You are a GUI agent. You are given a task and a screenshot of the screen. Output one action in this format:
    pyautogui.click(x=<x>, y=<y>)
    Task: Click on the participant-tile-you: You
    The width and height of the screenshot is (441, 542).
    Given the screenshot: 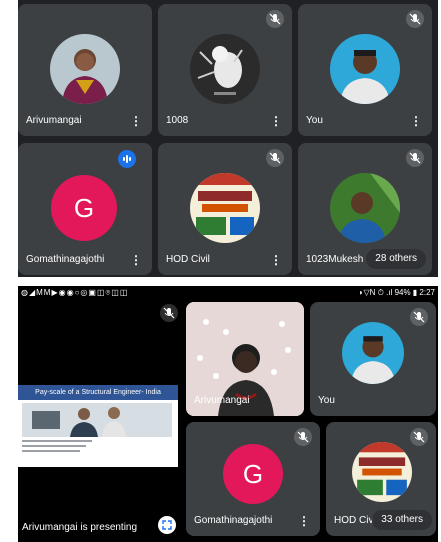 What is the action you would take?
    pyautogui.click(x=373, y=359)
    